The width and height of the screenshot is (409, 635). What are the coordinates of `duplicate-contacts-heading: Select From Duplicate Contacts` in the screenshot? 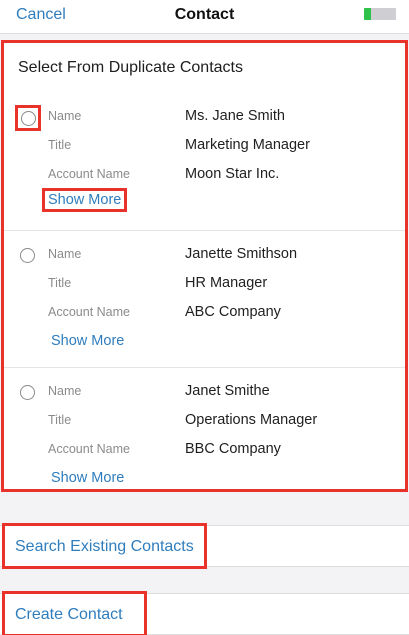 It's located at (130, 67).